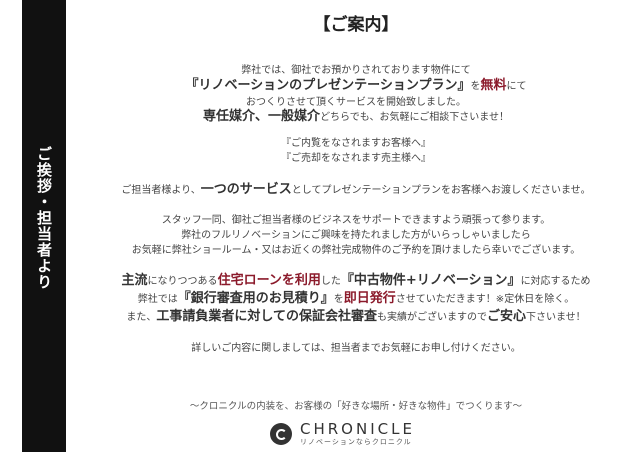 The width and height of the screenshot is (640, 452). Describe the element at coordinates (430, 280) in the screenshot. I see `used-renovation: 『中古物件+リノベーション』` at that location.